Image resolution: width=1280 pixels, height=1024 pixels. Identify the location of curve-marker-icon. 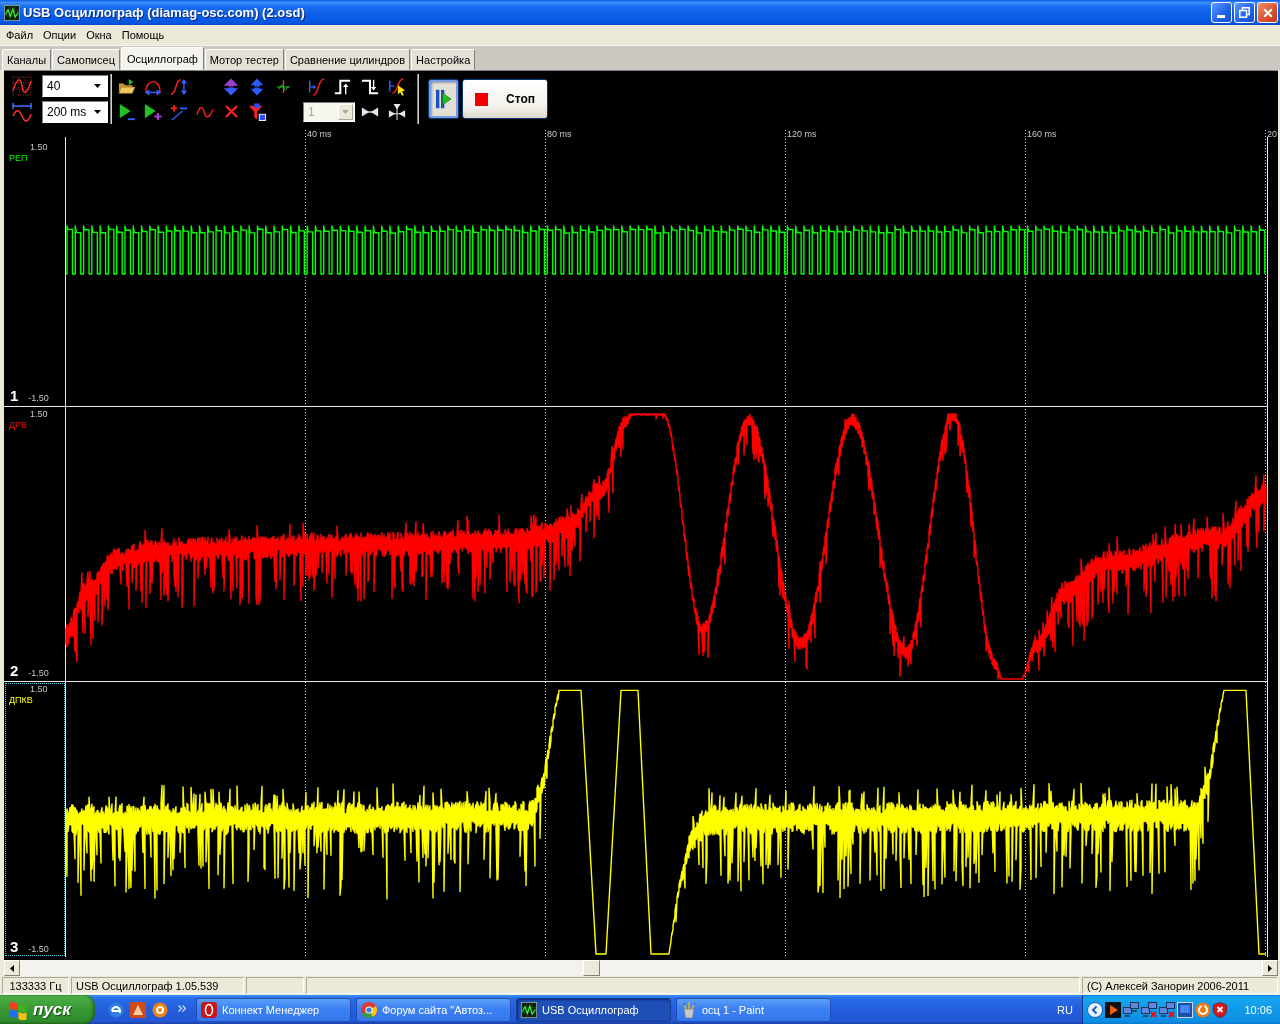
(315, 86).